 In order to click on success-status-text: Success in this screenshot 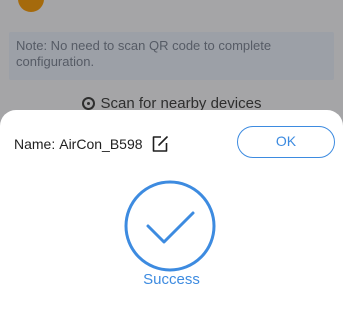, I will do `click(171, 279)`.